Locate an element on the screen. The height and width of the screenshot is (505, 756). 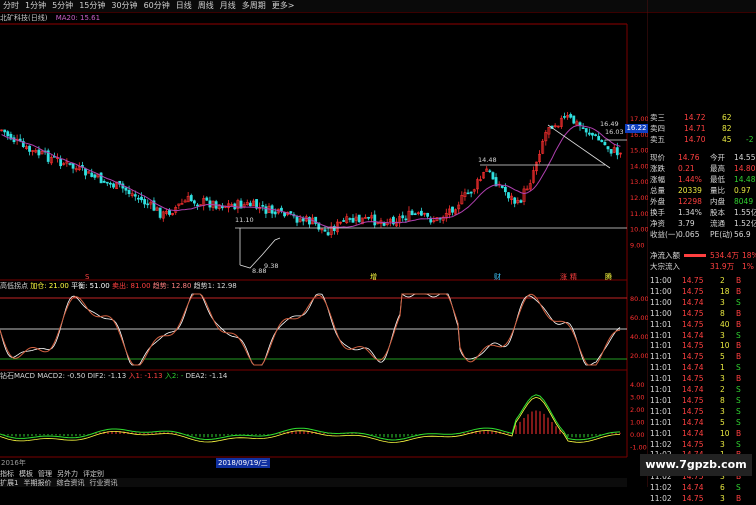
trade-row: 11:01 14.74 2 S is located at coordinates (702, 390).